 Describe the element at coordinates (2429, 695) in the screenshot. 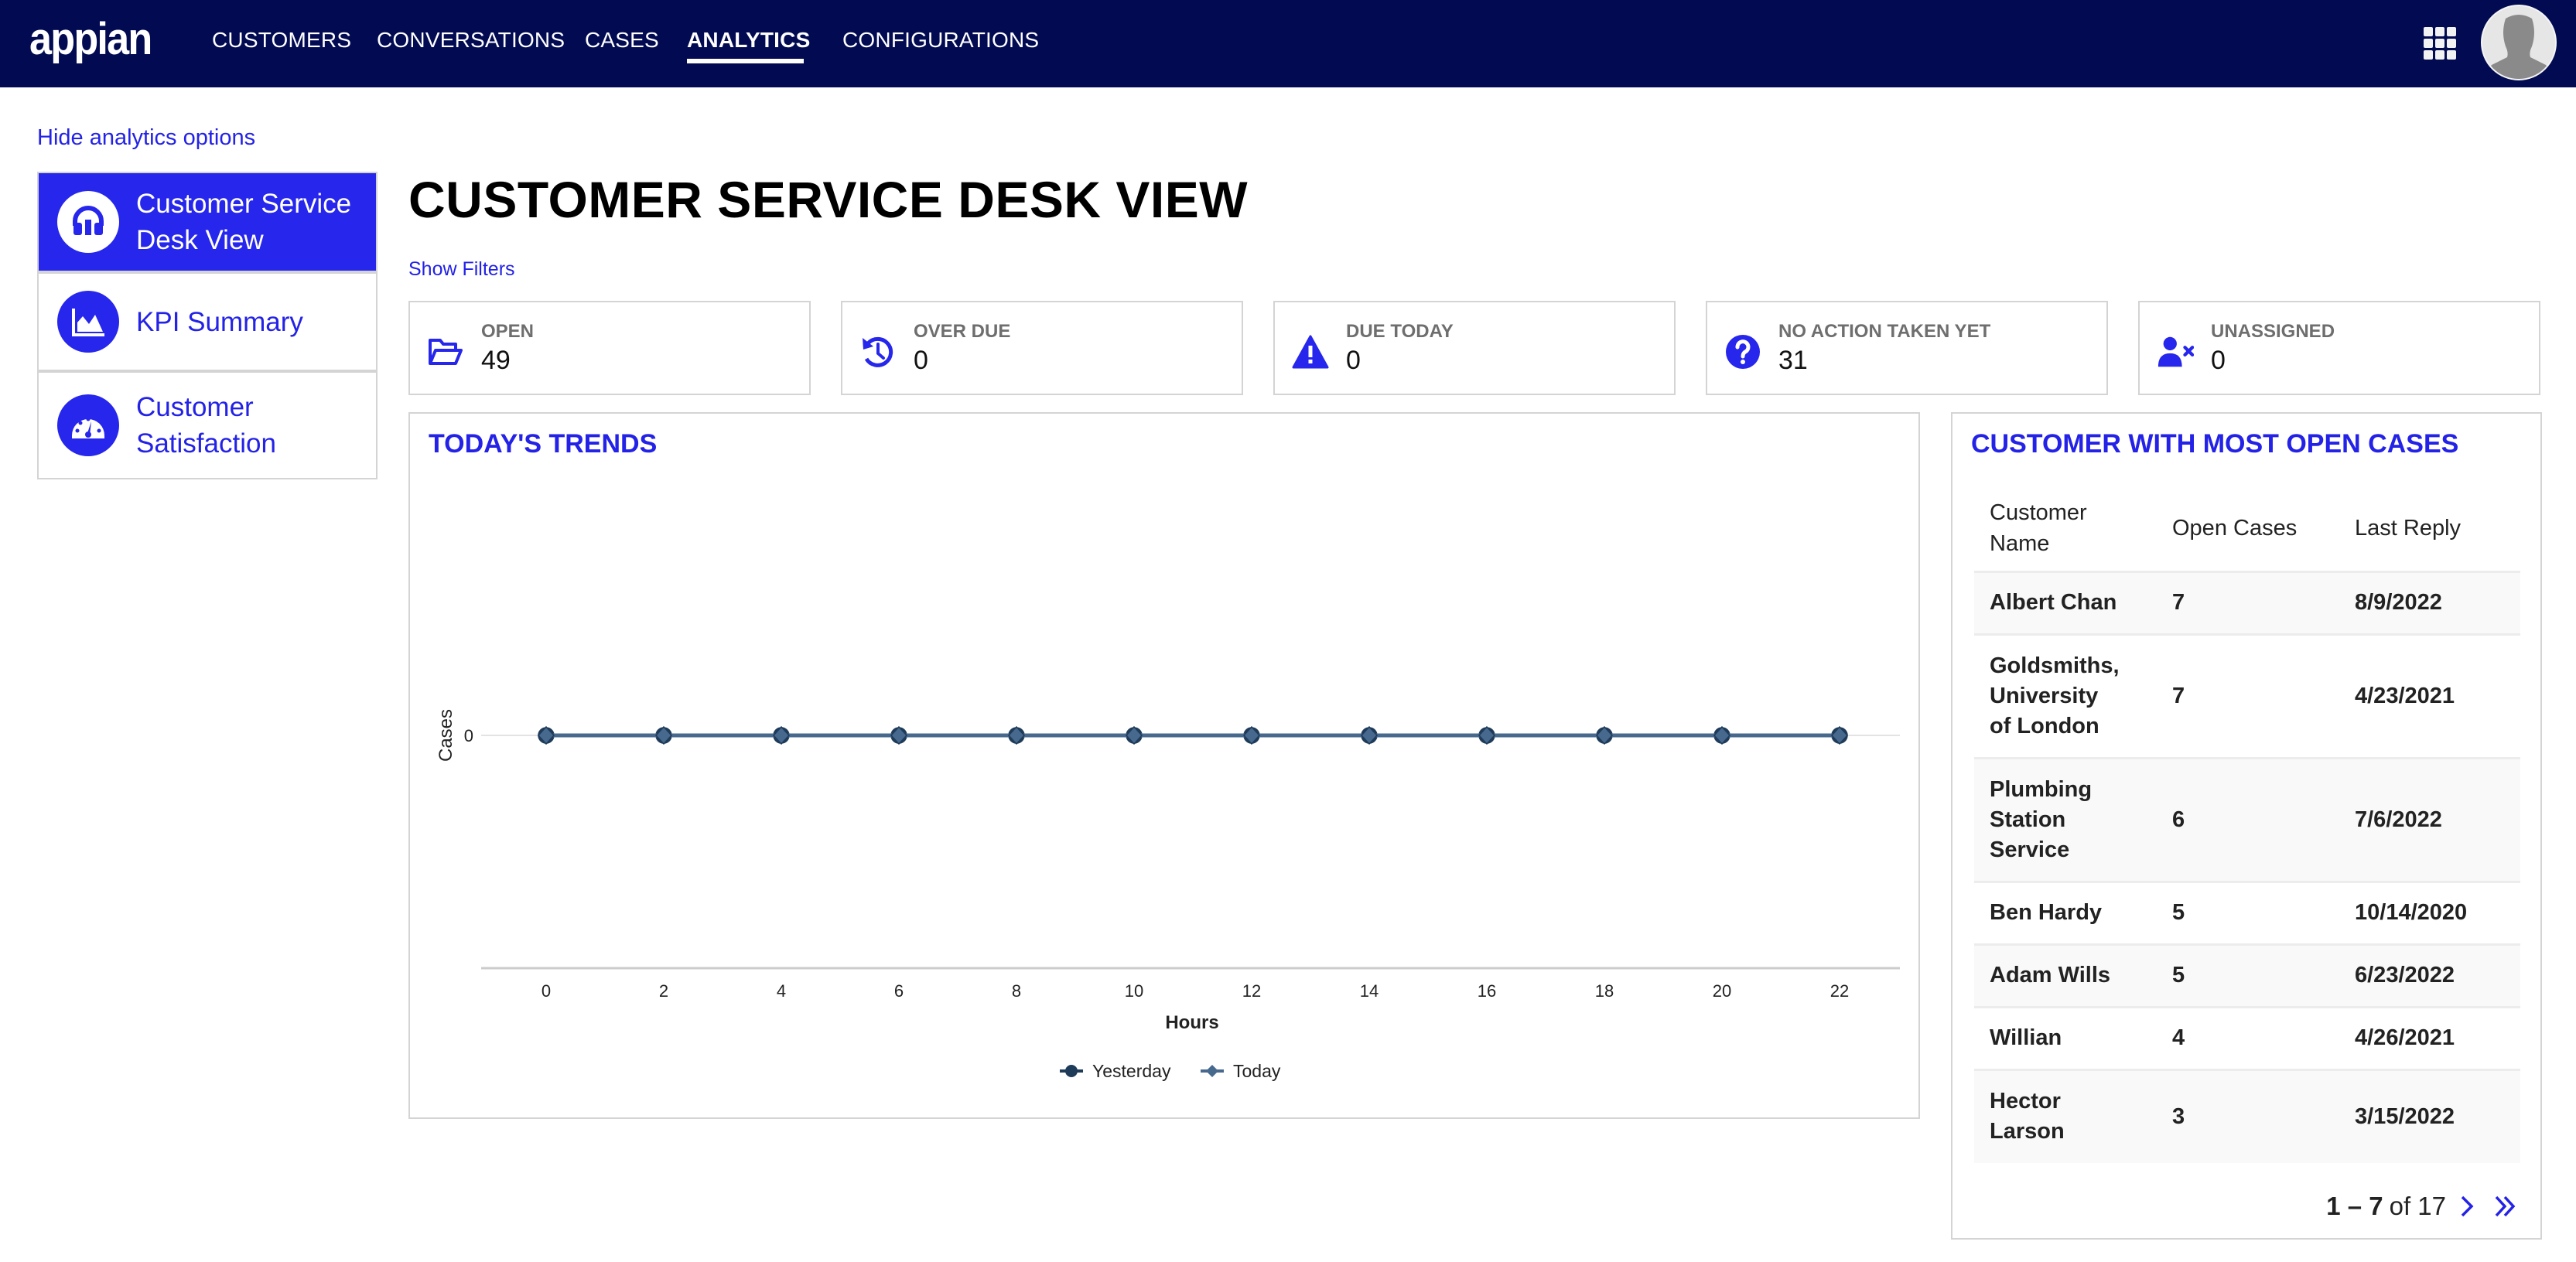

I see `cell-last-reply: 4/23/2021` at that location.